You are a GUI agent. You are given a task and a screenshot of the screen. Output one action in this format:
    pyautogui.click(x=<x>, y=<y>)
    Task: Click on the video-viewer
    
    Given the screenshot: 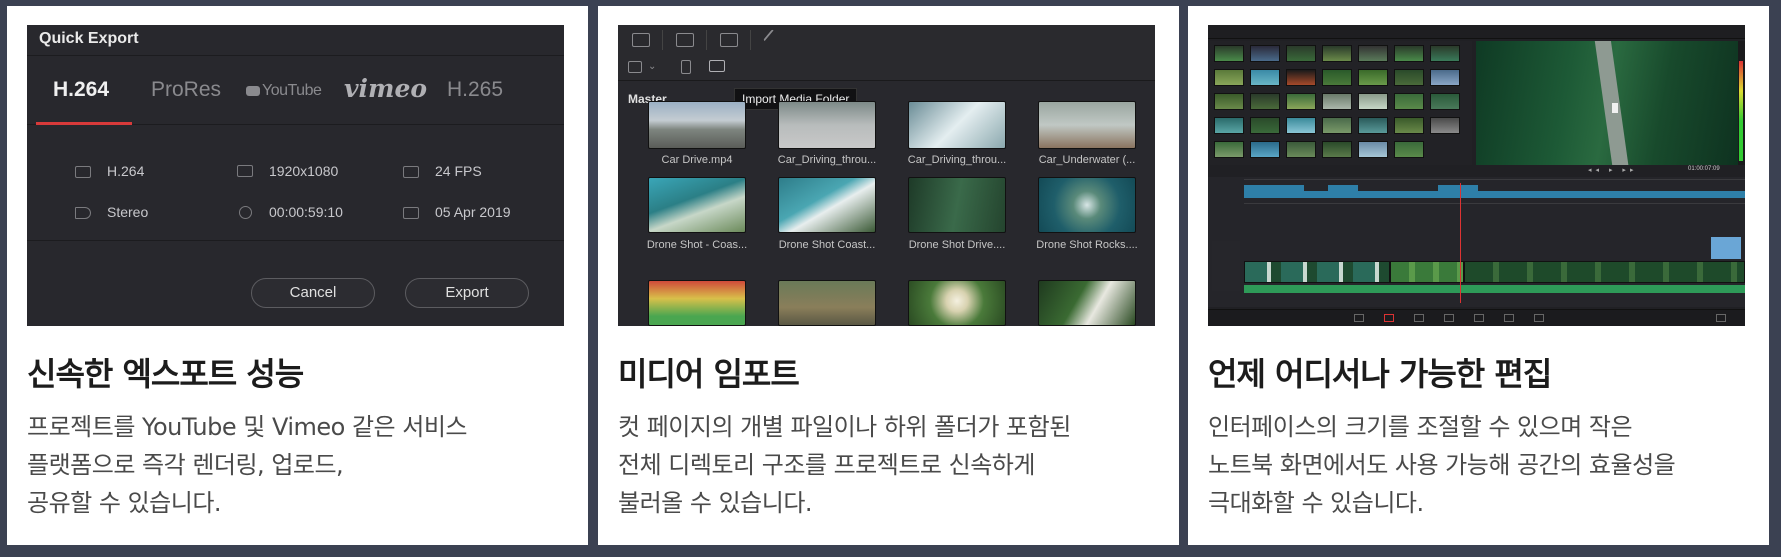 What is the action you would take?
    pyautogui.click(x=1607, y=103)
    